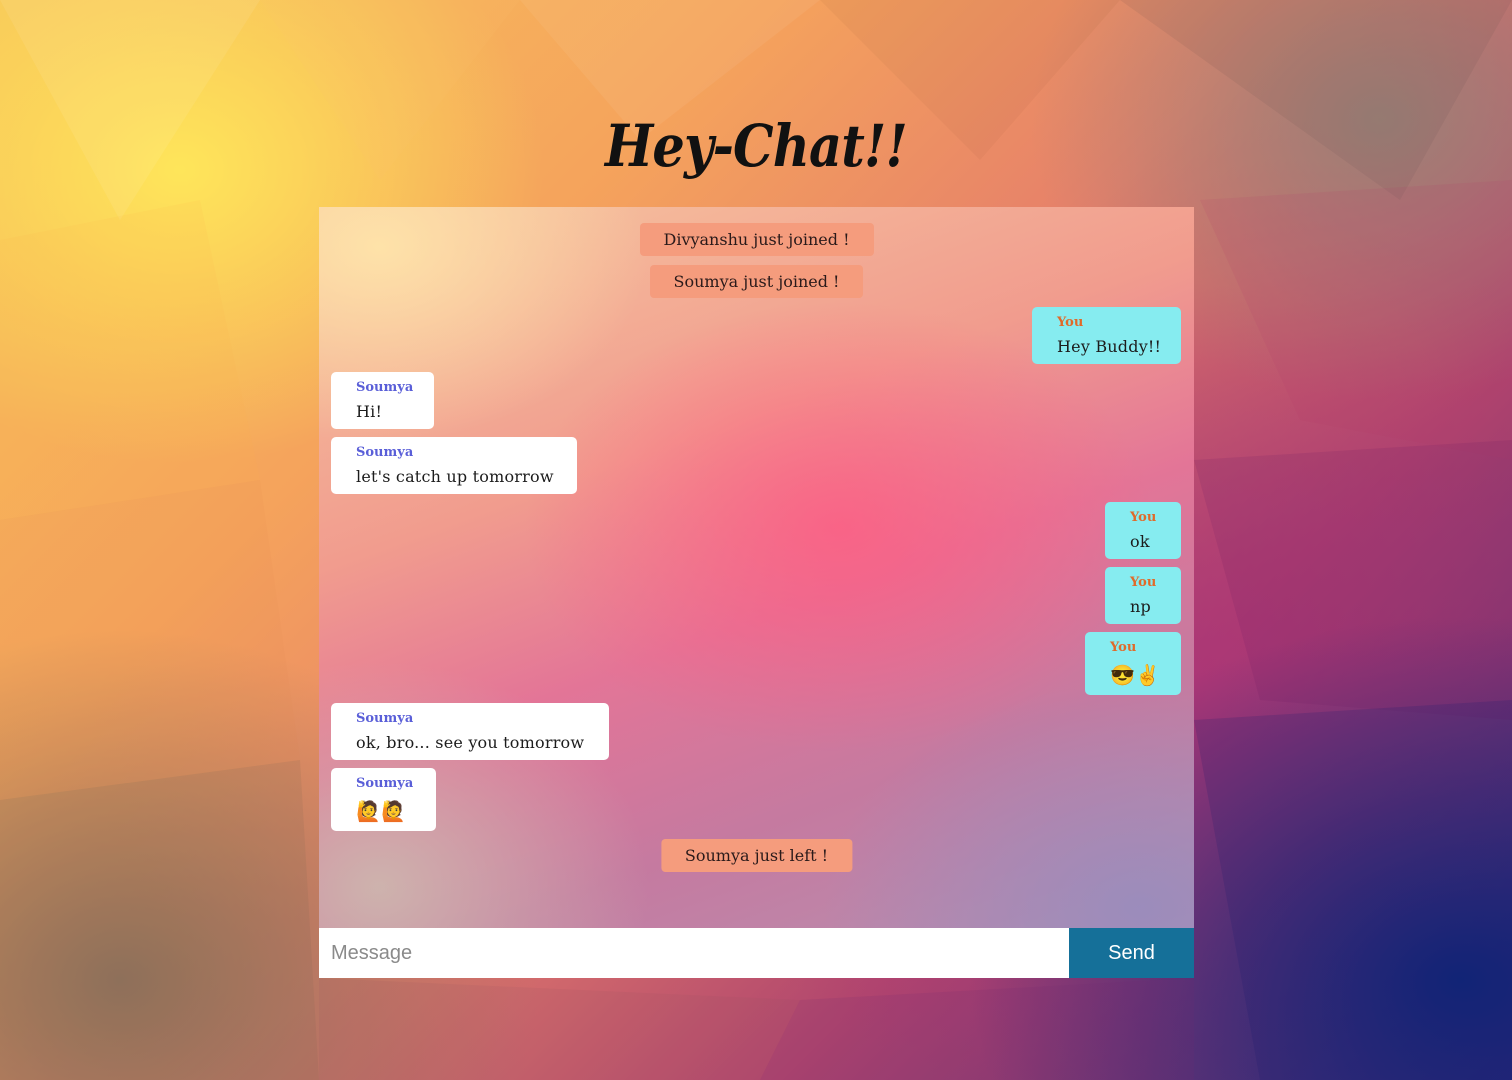 The image size is (1512, 1080). Describe the element at coordinates (1143, 595) in the screenshot. I see `outgoing-message: You np` at that location.